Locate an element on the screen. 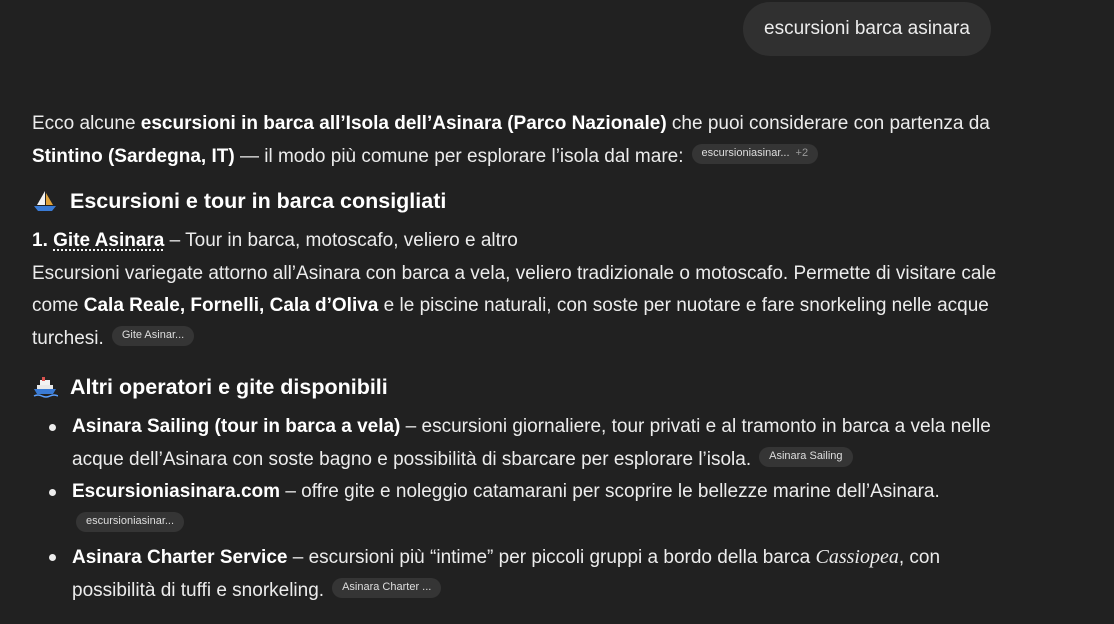 The width and height of the screenshot is (1114, 624). section-heading-consigliati: Escursioni e tour in barca consigliati is located at coordinates (517, 201).